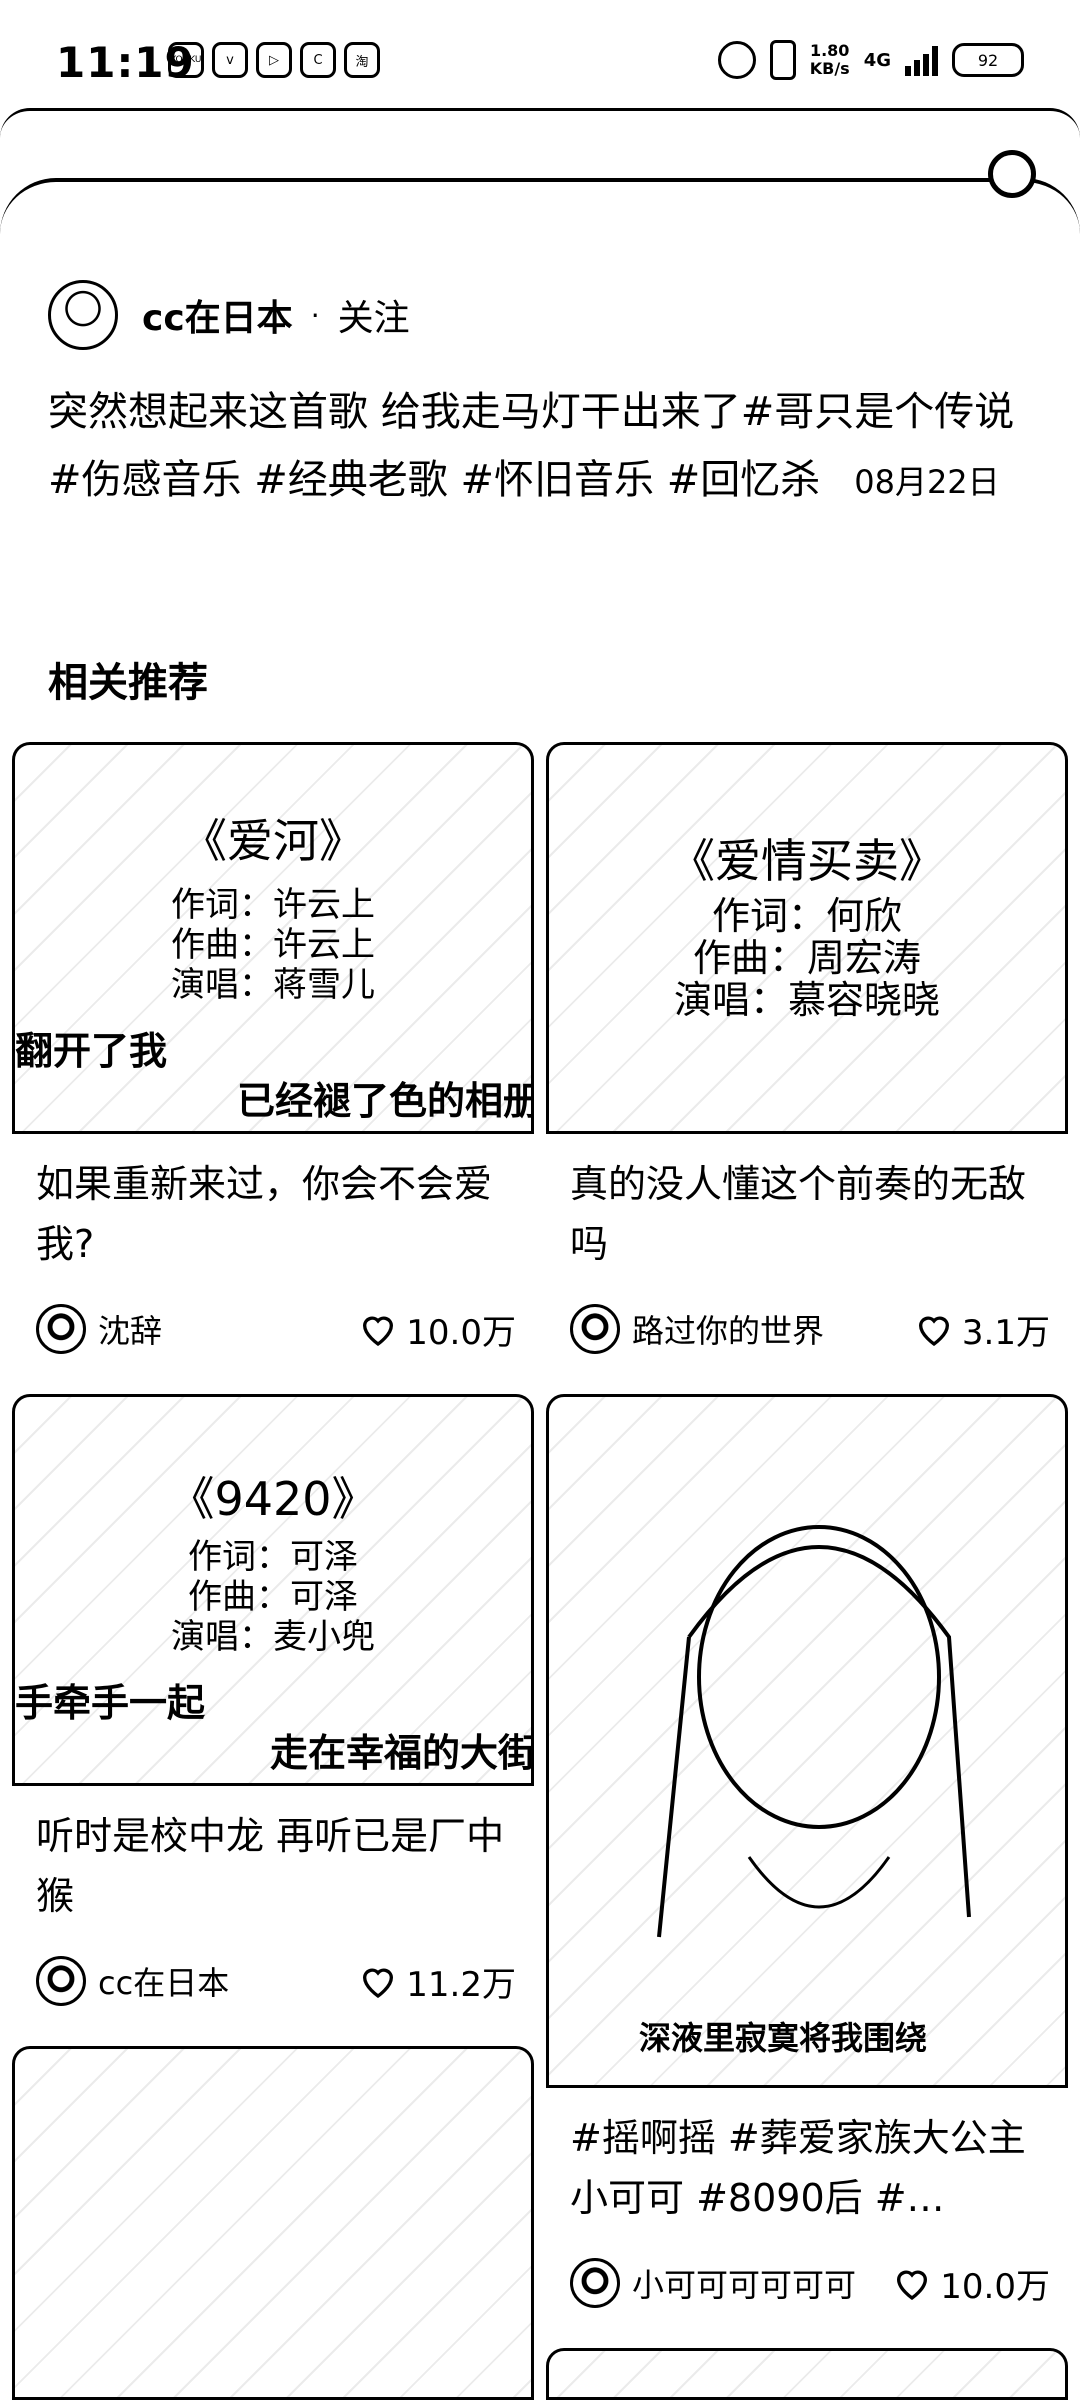  Describe the element at coordinates (814, 1731) in the screenshot. I see `girl-portrait` at that location.